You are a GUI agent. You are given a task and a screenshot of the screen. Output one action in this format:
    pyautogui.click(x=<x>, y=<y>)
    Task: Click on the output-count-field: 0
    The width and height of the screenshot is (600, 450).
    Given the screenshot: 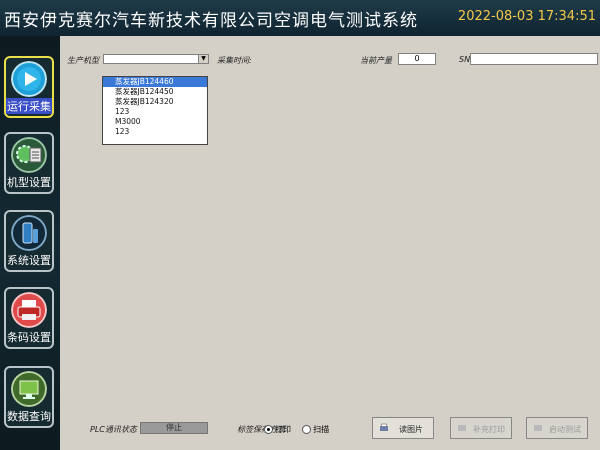 What is the action you would take?
    pyautogui.click(x=417, y=59)
    